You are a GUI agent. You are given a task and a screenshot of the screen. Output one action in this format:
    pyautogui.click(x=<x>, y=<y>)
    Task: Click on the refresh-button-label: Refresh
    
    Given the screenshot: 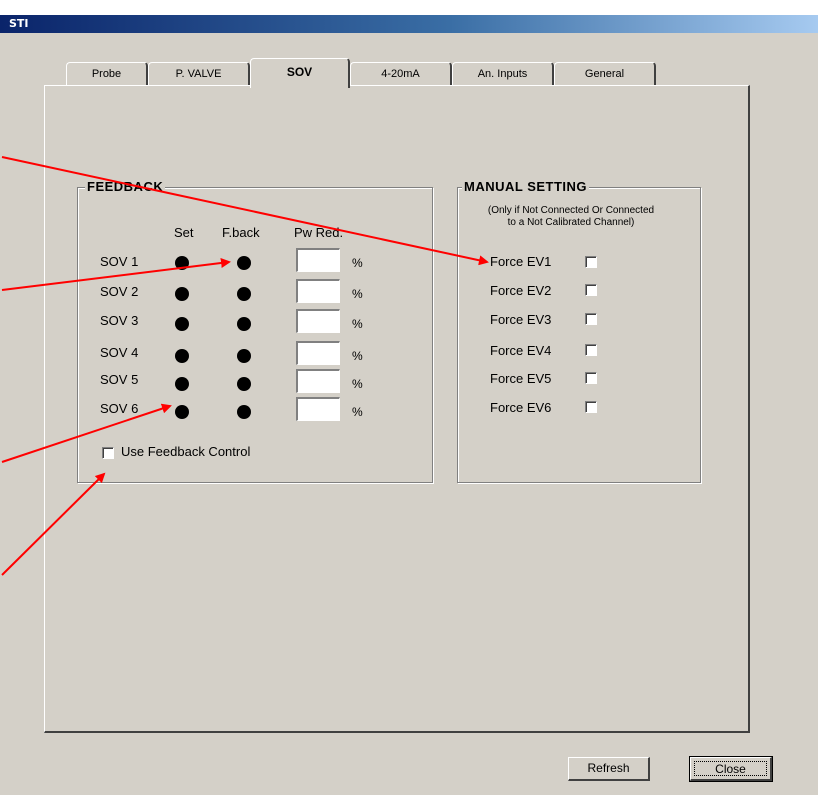 What is the action you would take?
    pyautogui.click(x=608, y=768)
    